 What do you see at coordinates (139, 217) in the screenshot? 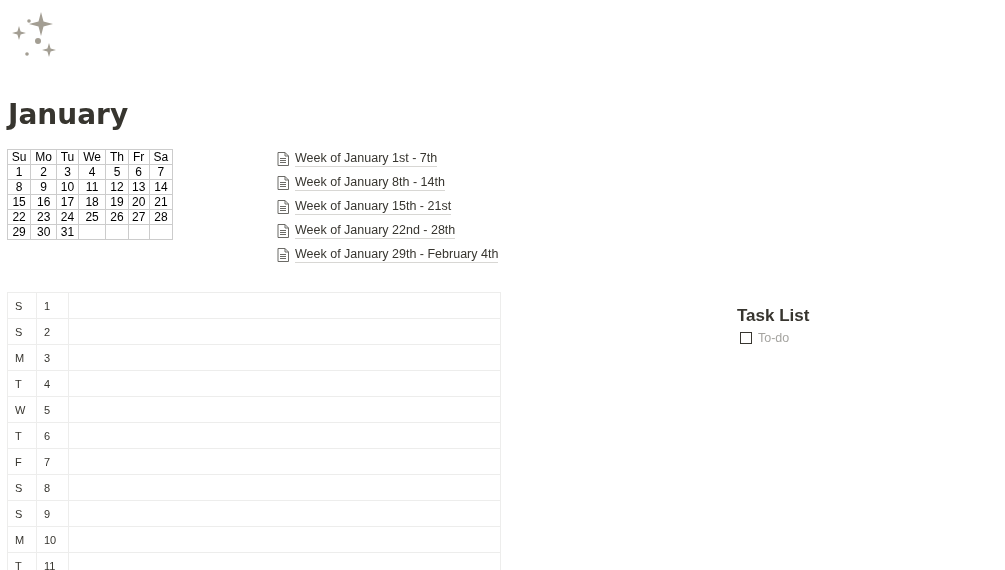
I see `calendar-day: 27` at bounding box center [139, 217].